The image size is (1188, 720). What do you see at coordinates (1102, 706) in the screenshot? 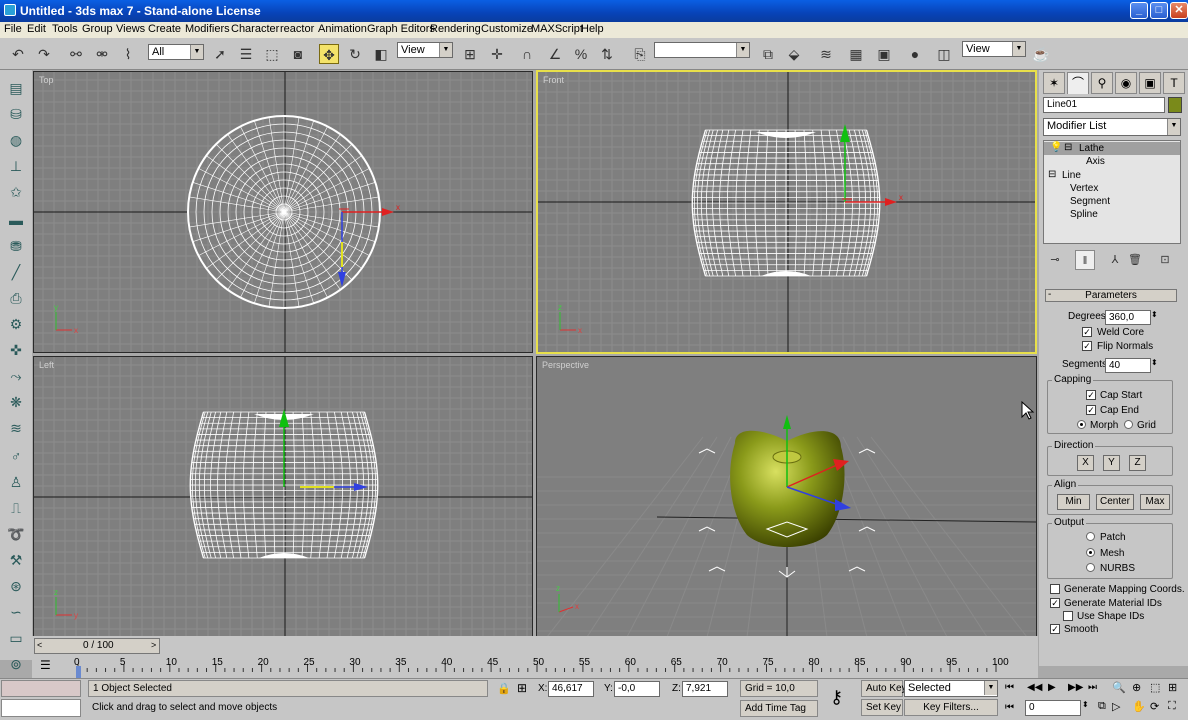
I see `time-config-icon: ⧉` at bounding box center [1102, 706].